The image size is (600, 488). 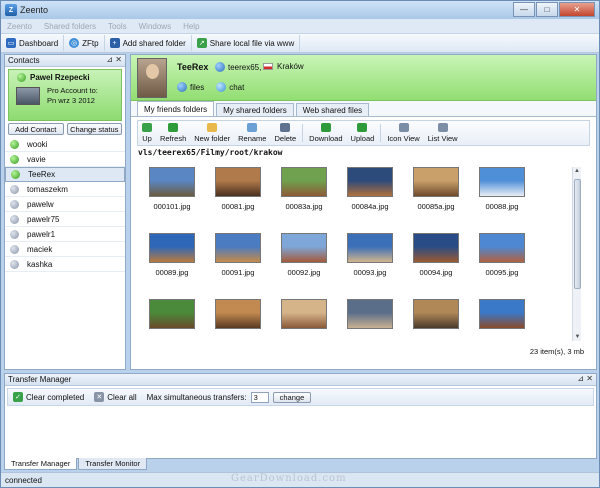 I want to click on scroll-up-icon: ▲, so click(x=577, y=171).